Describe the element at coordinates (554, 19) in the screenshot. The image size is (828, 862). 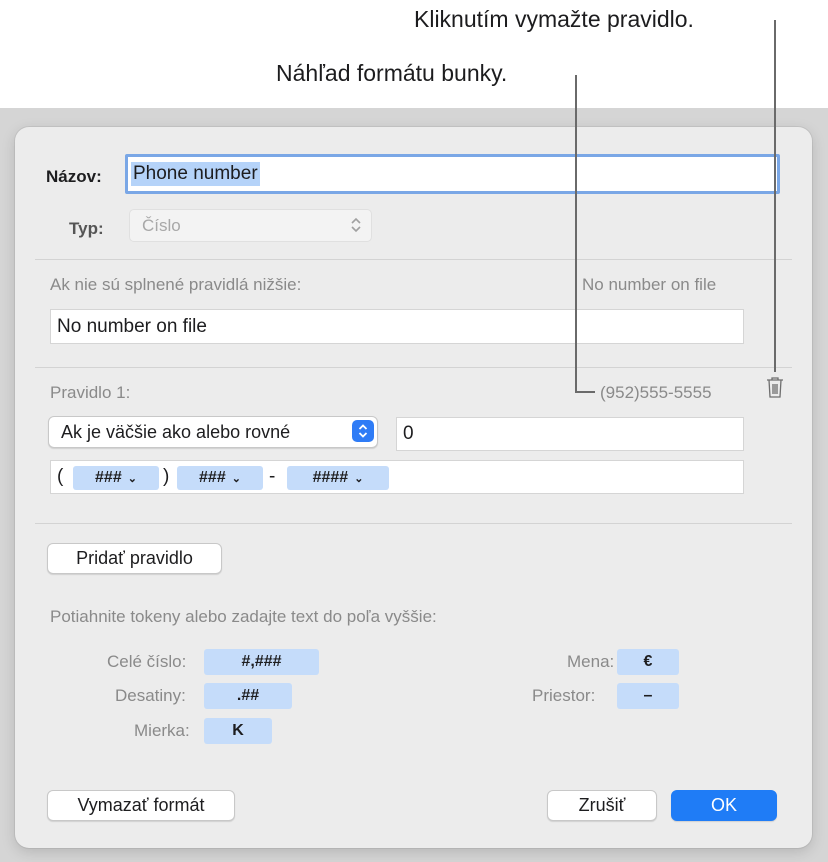
I see `callout-delete-rule: Kliknutím vymažte pravidlo.` at that location.